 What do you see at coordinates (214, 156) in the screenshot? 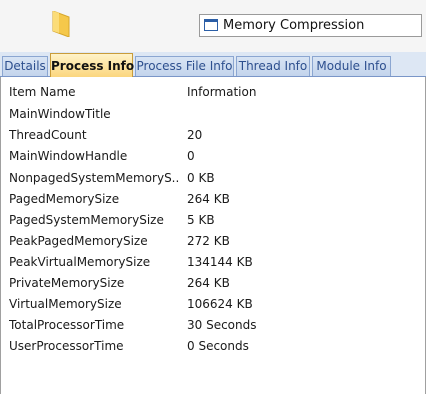
I see `table-row: MainWindowHandle 0` at bounding box center [214, 156].